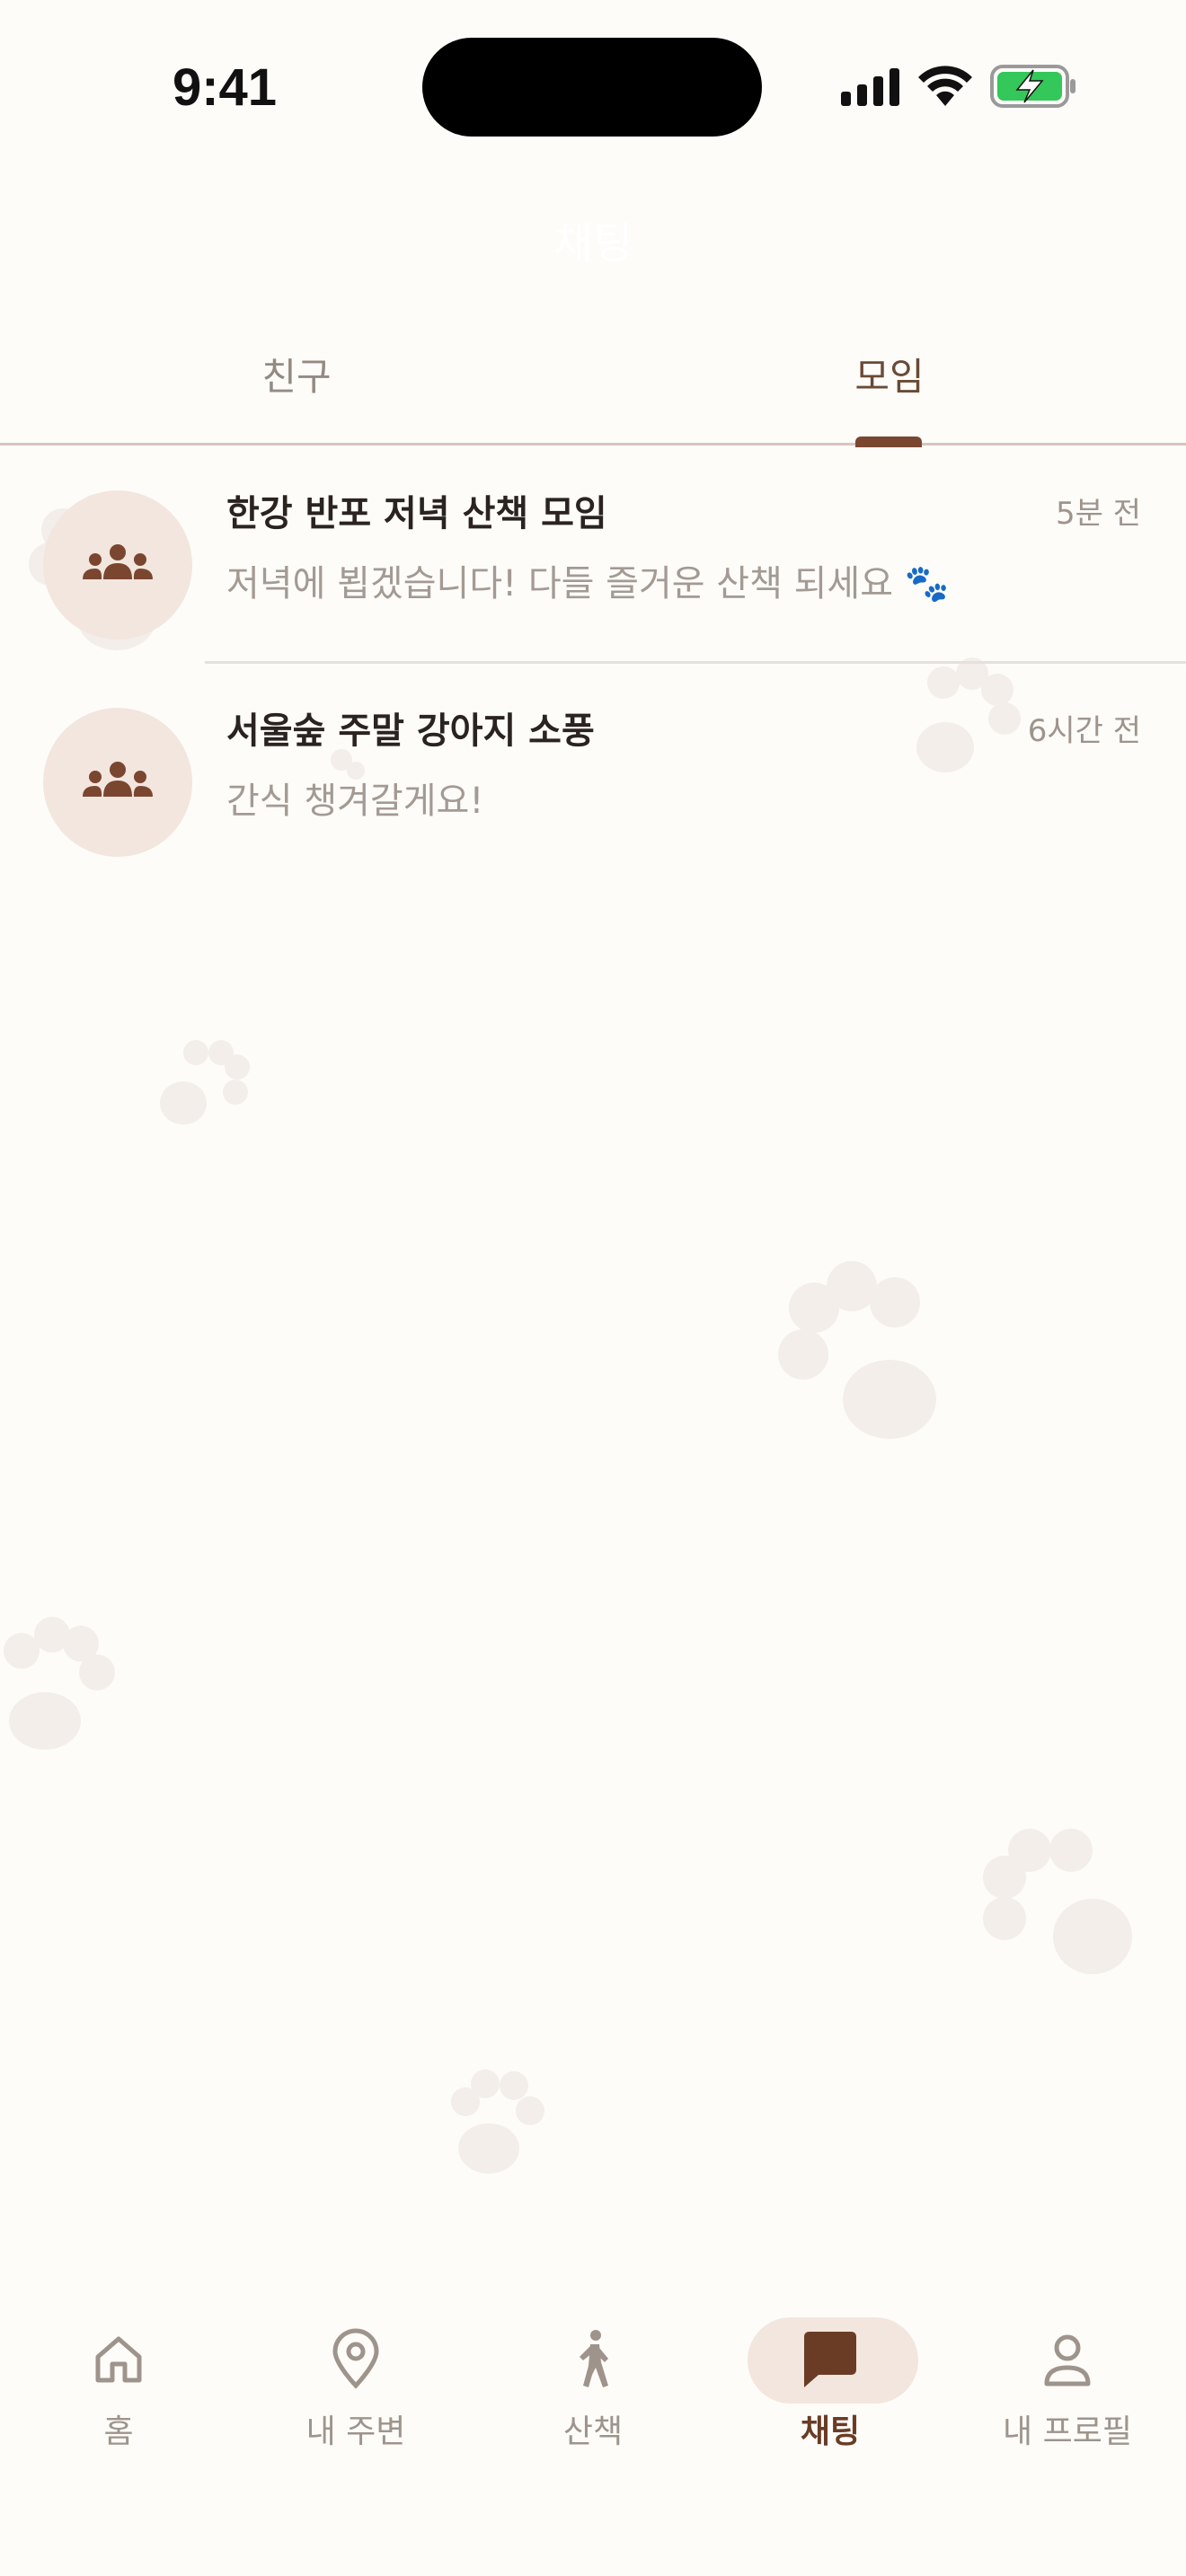  I want to click on nav-item-walk: 산책, so click(593, 2398).